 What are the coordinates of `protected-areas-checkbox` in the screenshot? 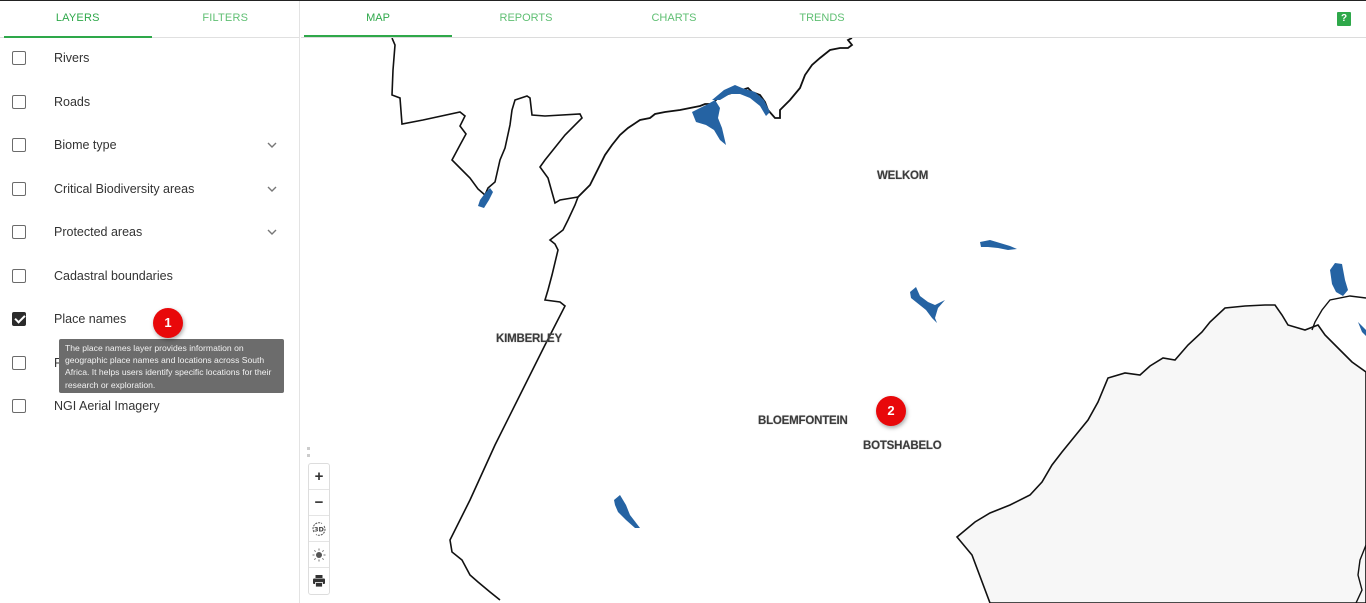 It's located at (19, 232).